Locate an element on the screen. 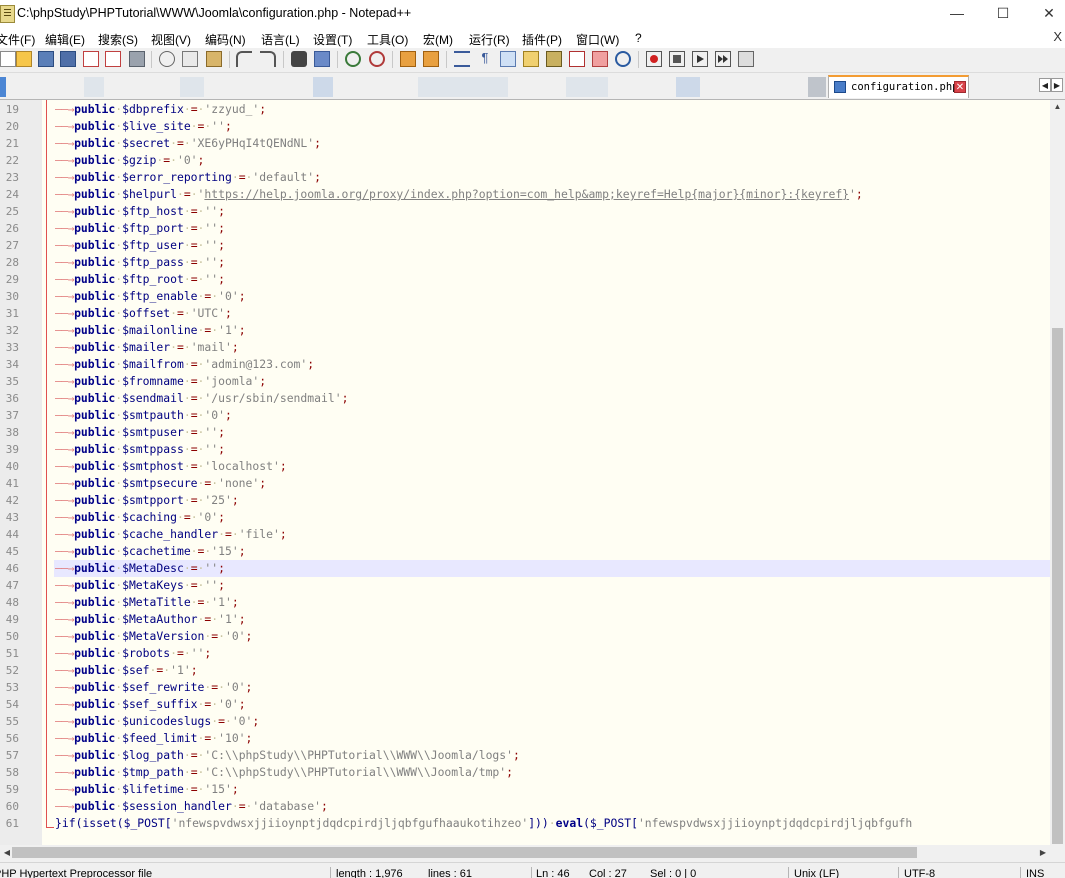  vertical-scrollbar: ▲ is located at coordinates (1057, 472).